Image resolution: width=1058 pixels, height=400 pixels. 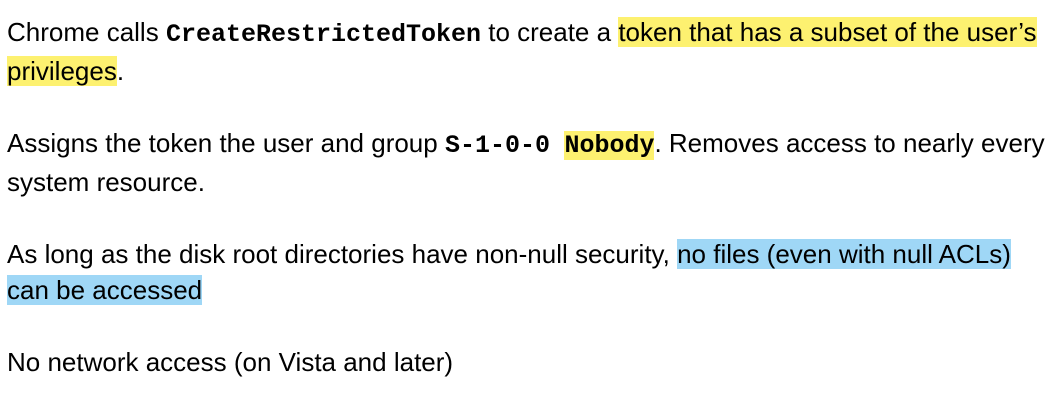 I want to click on text-no-network-access: No network access (on Vista and later), so click(x=230, y=362).